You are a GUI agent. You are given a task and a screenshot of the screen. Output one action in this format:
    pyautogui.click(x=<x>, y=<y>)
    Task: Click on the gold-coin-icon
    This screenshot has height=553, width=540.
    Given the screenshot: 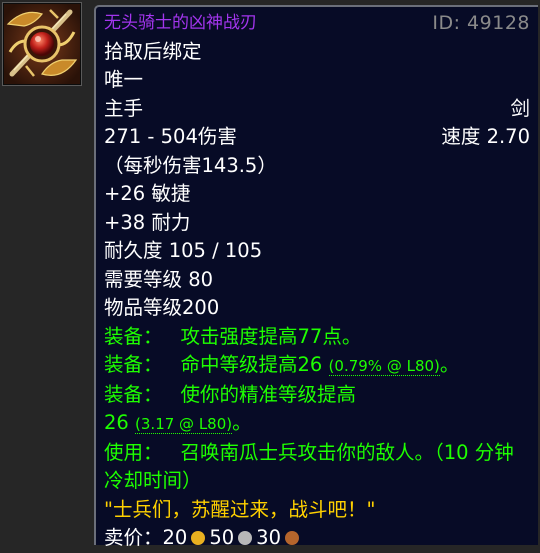 What is the action you would take?
    pyautogui.click(x=198, y=538)
    